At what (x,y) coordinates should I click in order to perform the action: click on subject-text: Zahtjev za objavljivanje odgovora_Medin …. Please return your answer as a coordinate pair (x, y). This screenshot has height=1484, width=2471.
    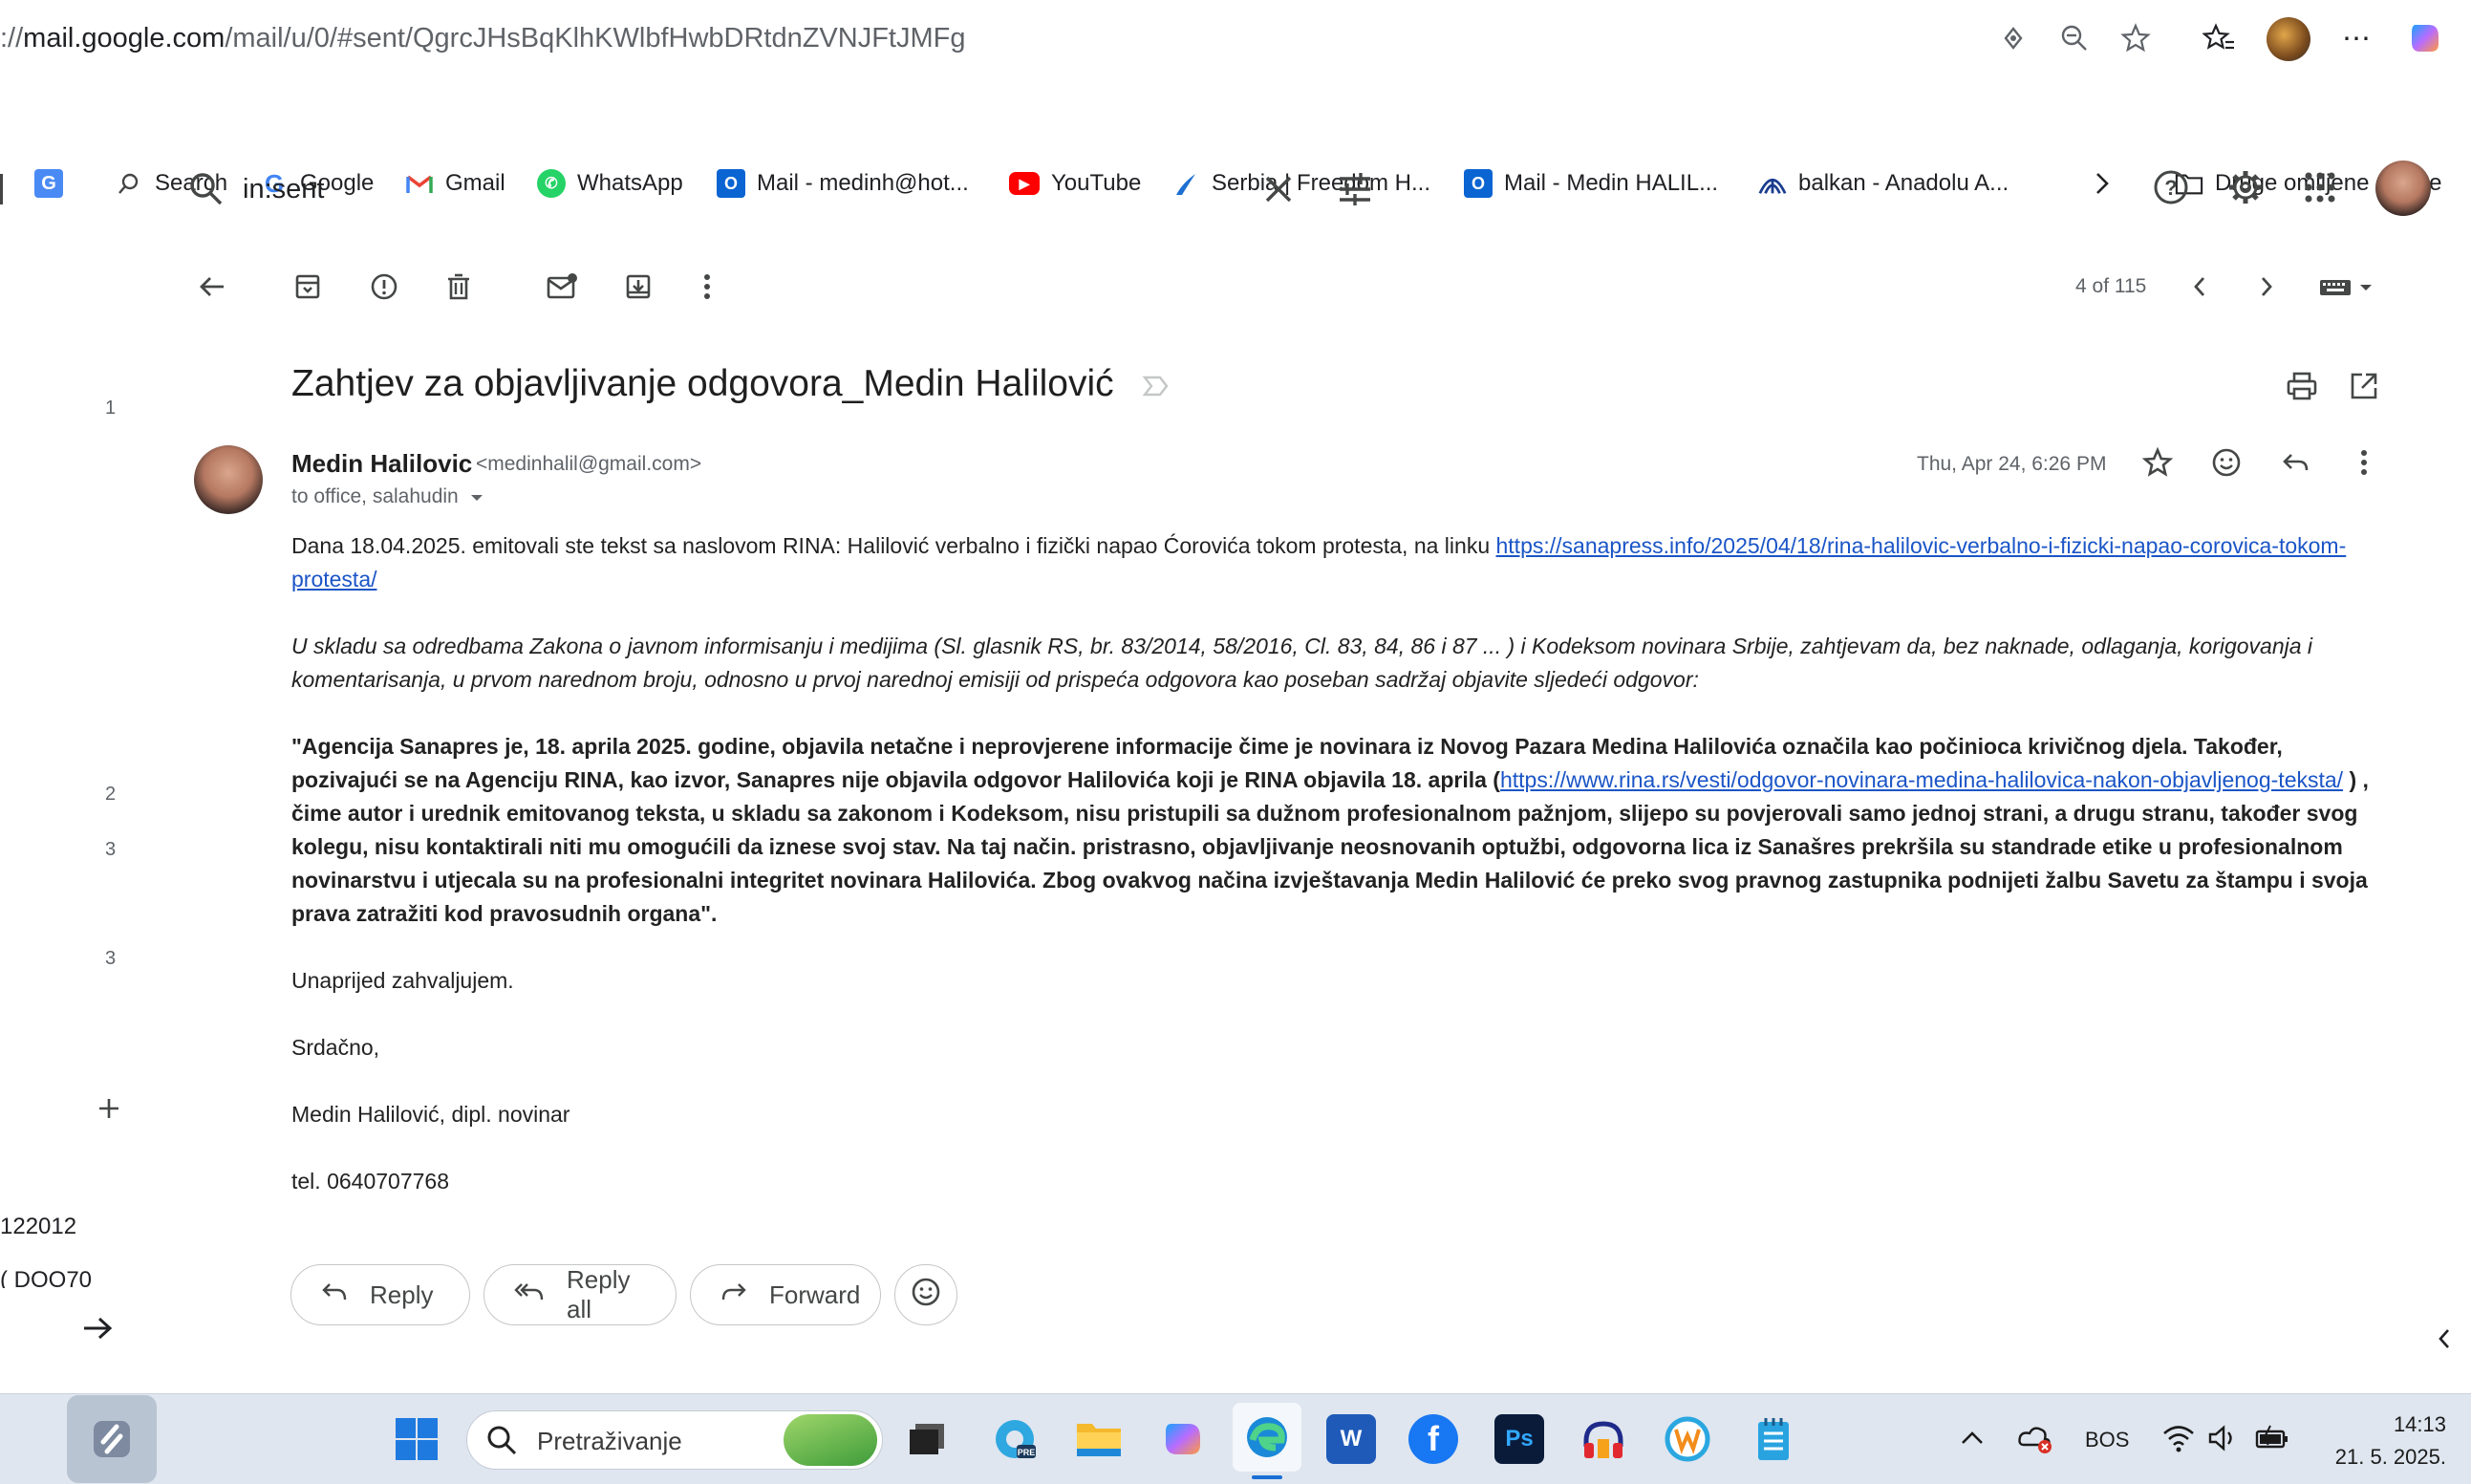
    Looking at the image, I should click on (702, 384).